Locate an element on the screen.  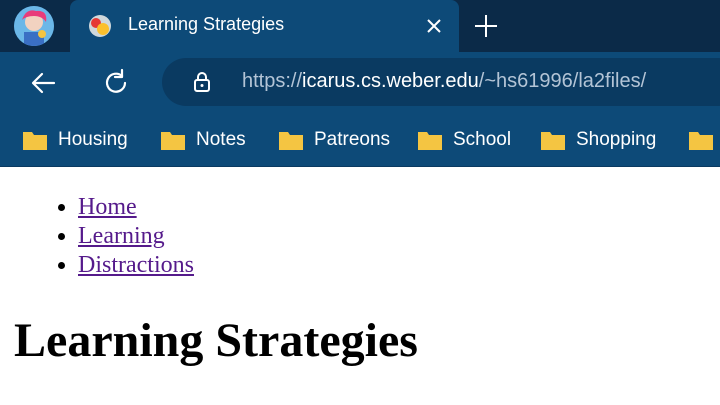
bookmarks-bar: Housing Notes Patreons School Shopping is located at coordinates (360, 140).